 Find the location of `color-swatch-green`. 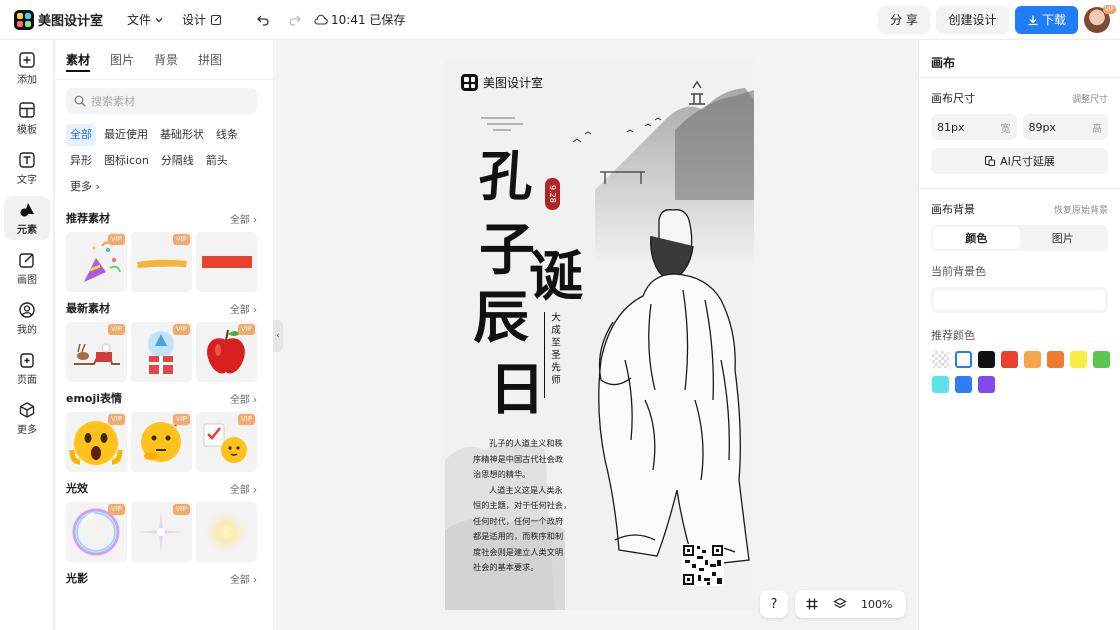

color-swatch-green is located at coordinates (1101, 359).